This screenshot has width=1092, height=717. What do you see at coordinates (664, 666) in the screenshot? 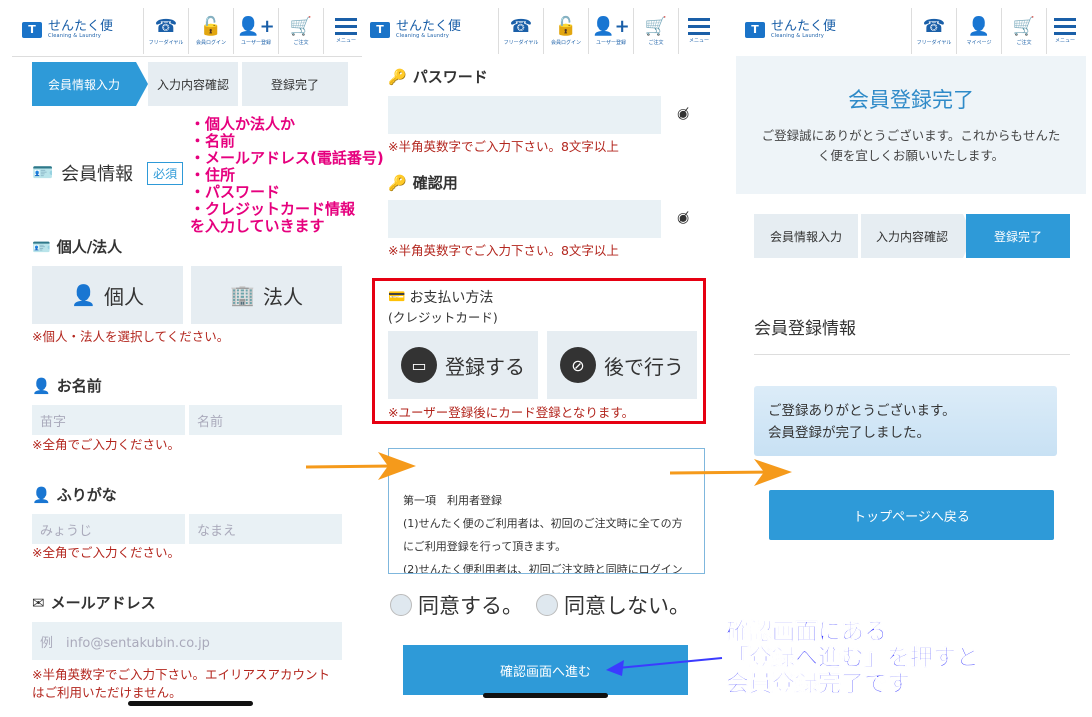
I see `blue-arrow` at bounding box center [664, 666].